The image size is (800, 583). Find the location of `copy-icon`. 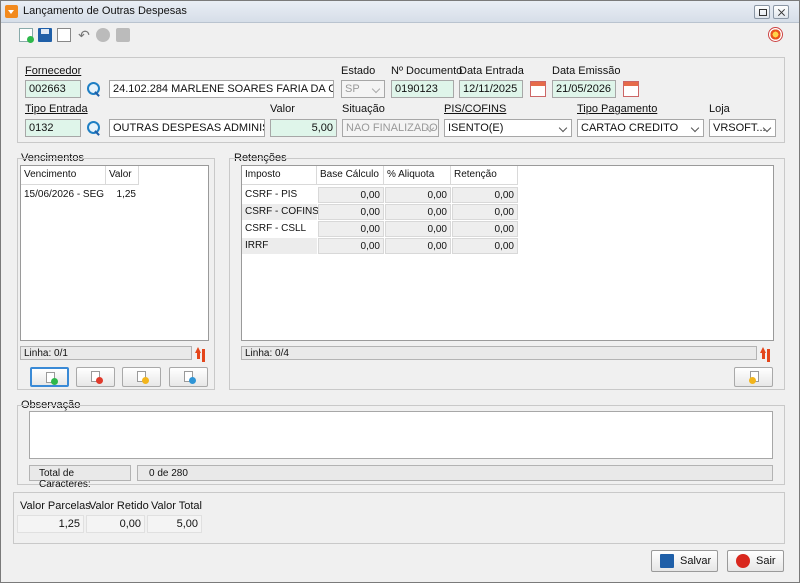

copy-icon is located at coordinates (64, 35).